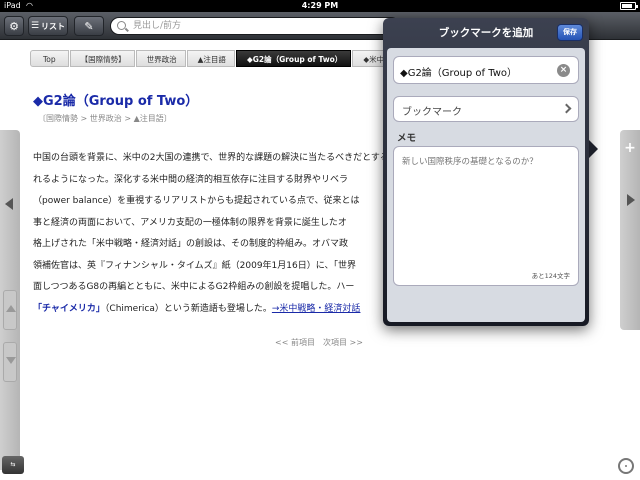 This screenshot has width=640, height=480. I want to click on memo-box: あと124文字, so click(486, 216).